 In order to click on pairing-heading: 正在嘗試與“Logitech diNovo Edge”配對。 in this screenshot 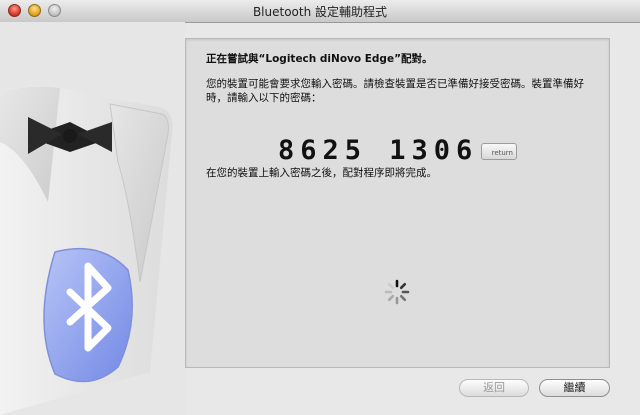, I will do `click(319, 59)`.